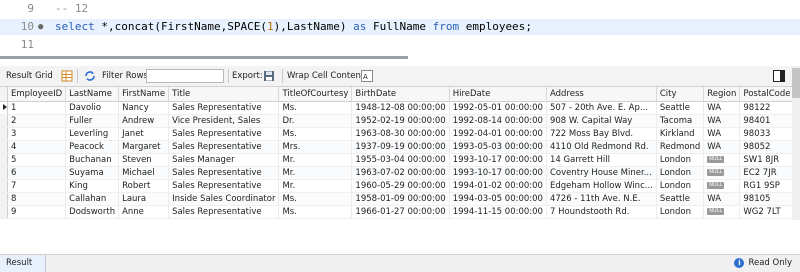 Image resolution: width=800 pixels, height=272 pixels. Describe the element at coordinates (765, 212) in the screenshot. I see `cell-postalcode: WG2 7LT` at that location.